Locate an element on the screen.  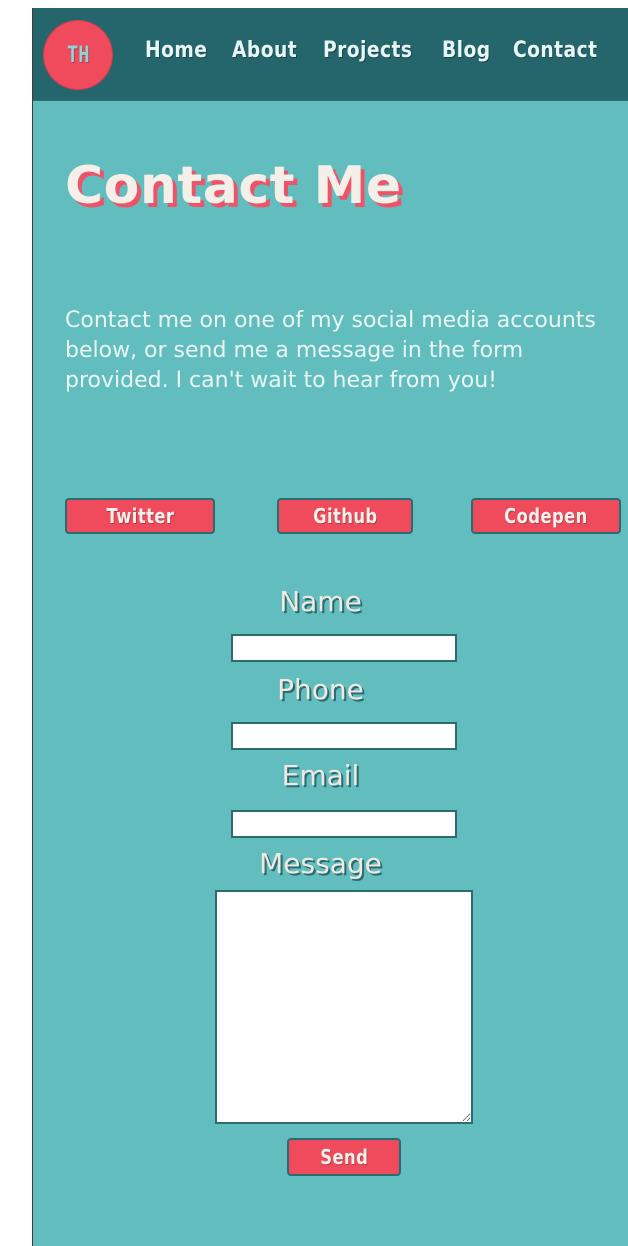
codepen-button: Codepen is located at coordinates (546, 516).